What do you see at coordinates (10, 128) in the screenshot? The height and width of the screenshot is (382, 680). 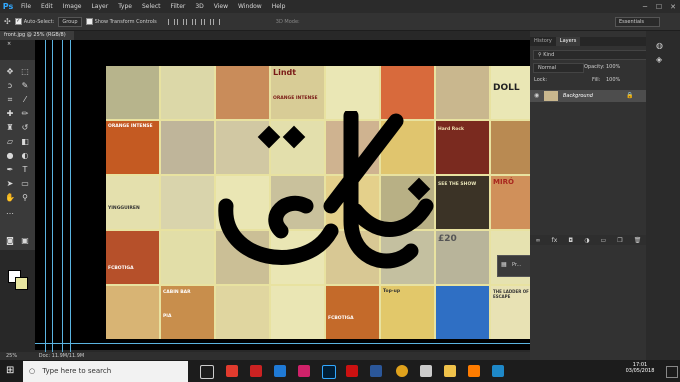 I see `stamp-tool-icon: ♜` at bounding box center [10, 128].